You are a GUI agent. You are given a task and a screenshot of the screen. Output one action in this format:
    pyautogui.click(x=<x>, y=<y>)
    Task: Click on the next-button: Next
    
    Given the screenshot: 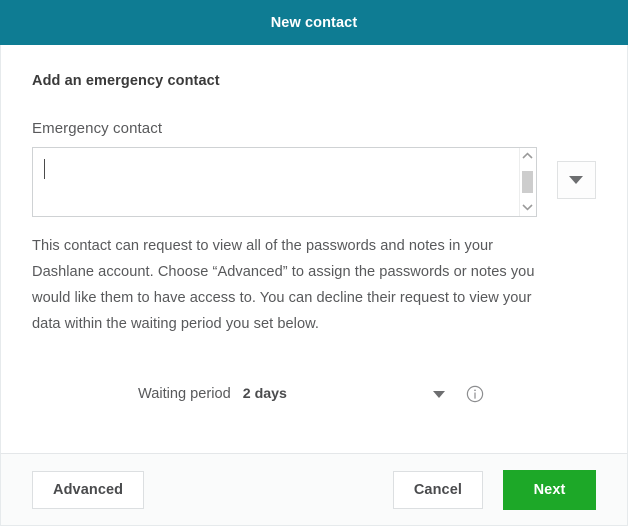 What is the action you would take?
    pyautogui.click(x=549, y=489)
    